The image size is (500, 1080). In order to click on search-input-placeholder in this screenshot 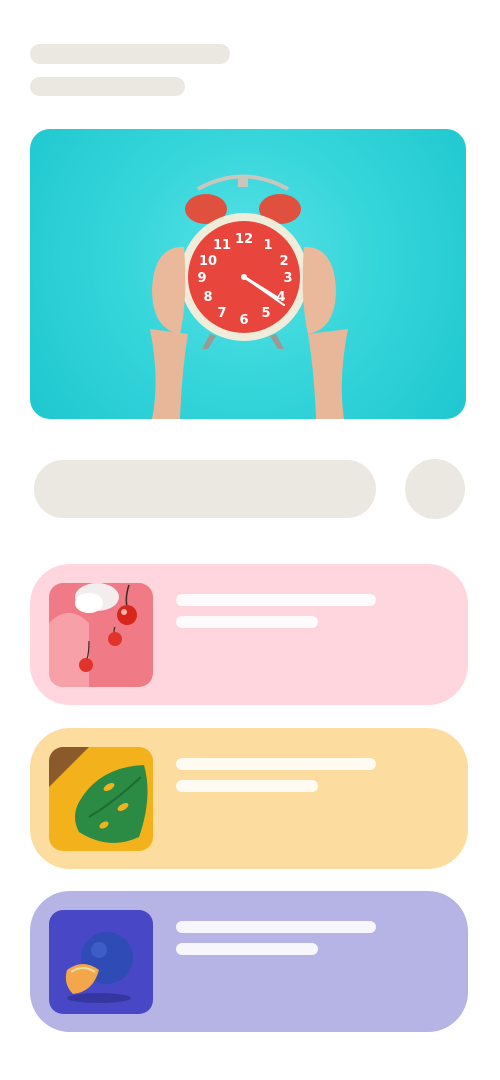, I will do `click(205, 489)`.